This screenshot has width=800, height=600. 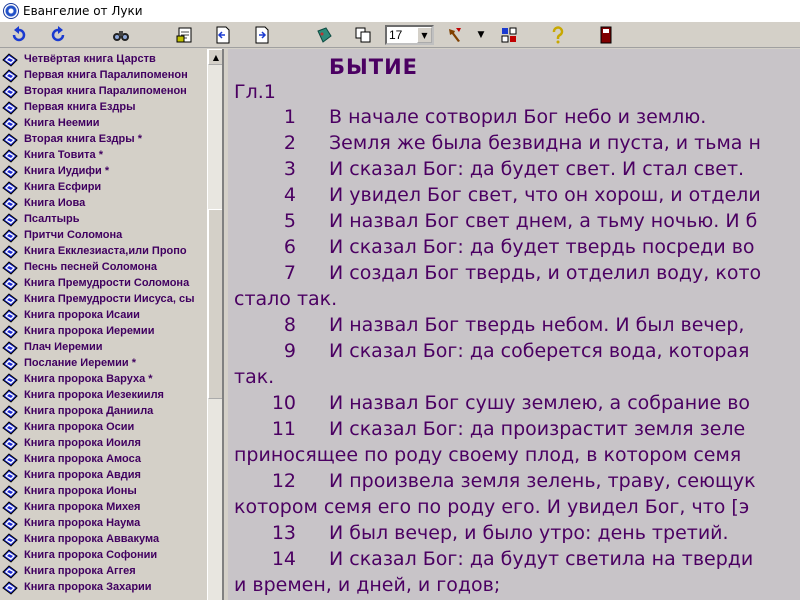 I want to click on book-list-item: Книга пророка Исаии, so click(x=103, y=315).